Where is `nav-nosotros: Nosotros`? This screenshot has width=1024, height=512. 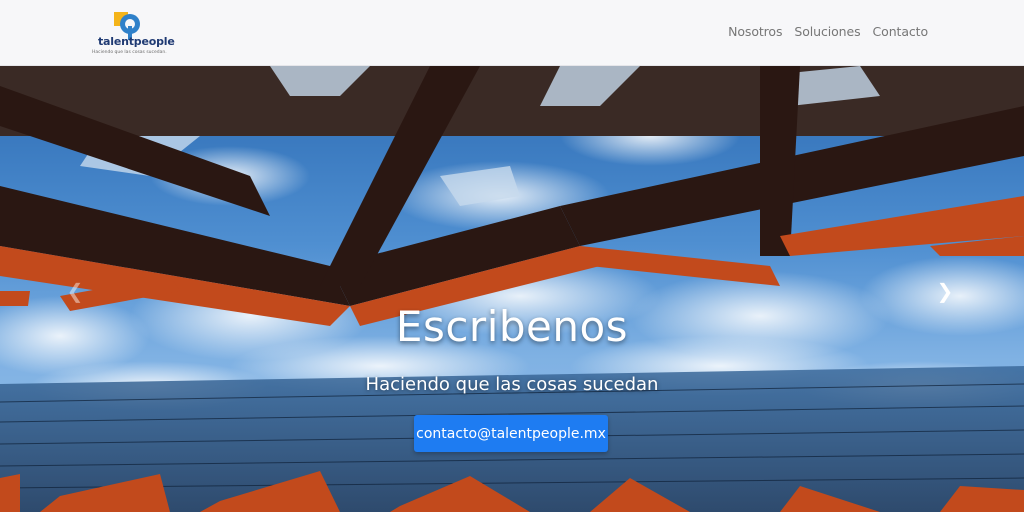 nav-nosotros: Nosotros is located at coordinates (755, 31).